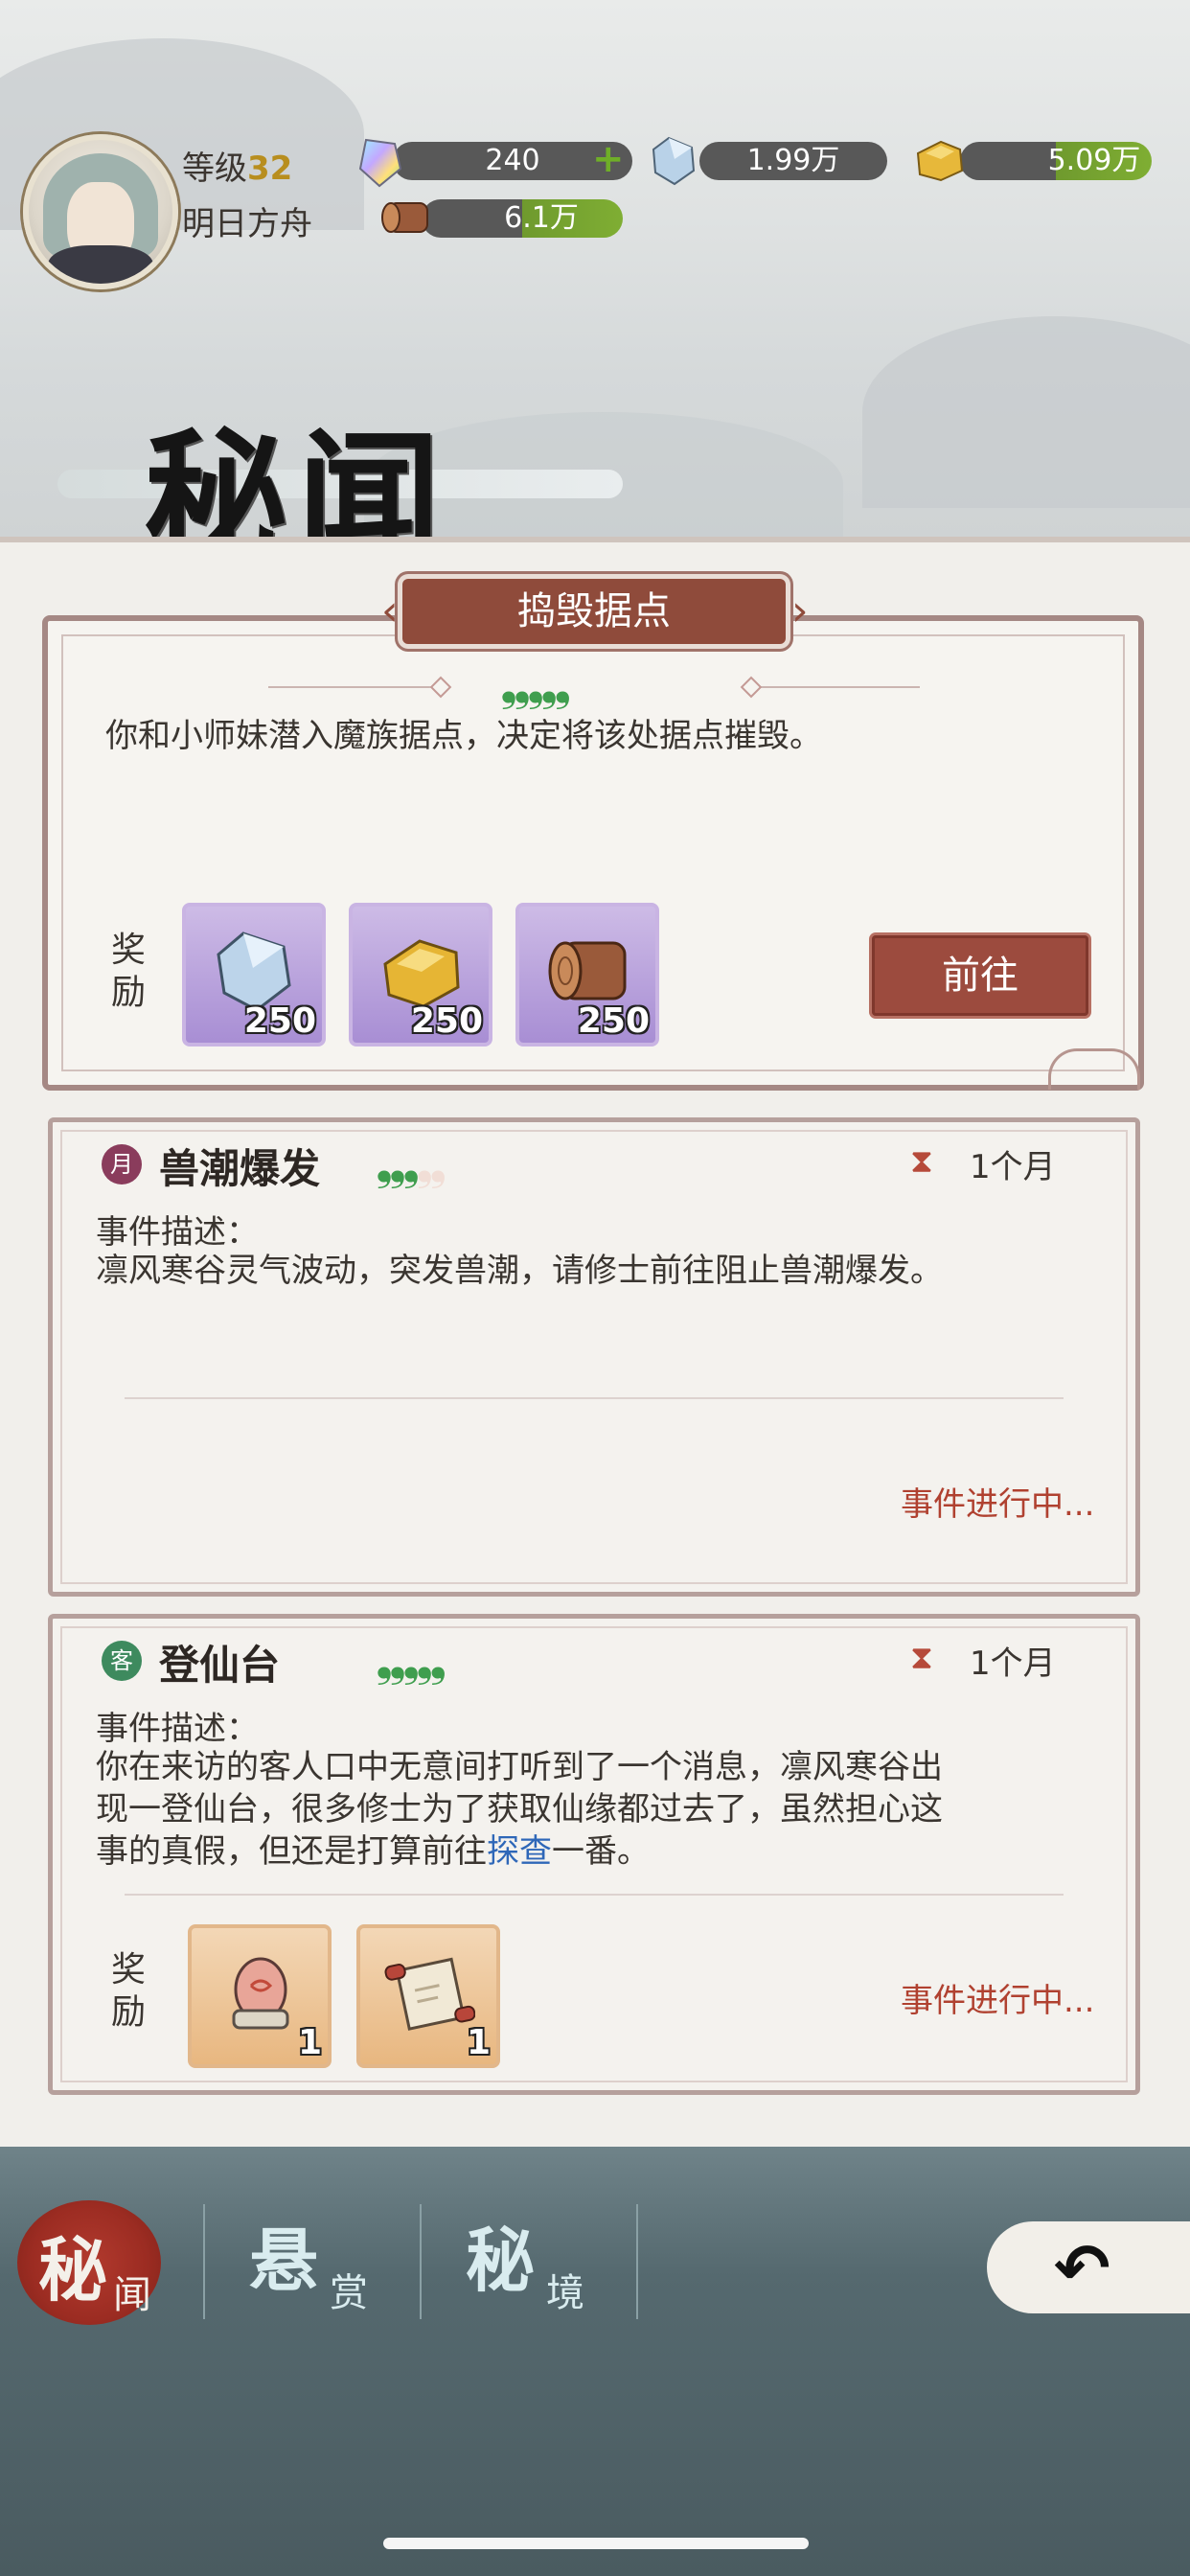 Image resolution: width=1190 pixels, height=2576 pixels. What do you see at coordinates (284, 2260) in the screenshot?
I see `tab-label-big: 悬` at bounding box center [284, 2260].